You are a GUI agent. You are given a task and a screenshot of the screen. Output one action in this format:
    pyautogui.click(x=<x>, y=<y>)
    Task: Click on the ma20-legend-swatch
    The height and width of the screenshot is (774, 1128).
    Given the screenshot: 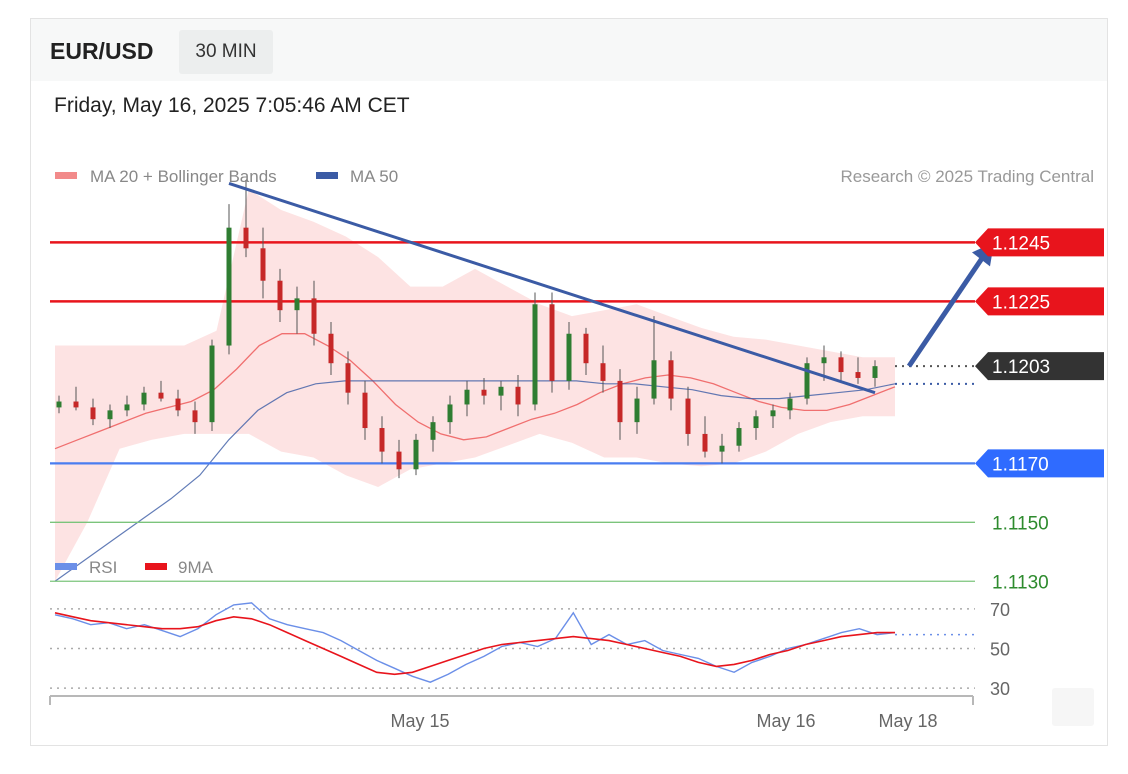 What is the action you would take?
    pyautogui.click(x=66, y=175)
    